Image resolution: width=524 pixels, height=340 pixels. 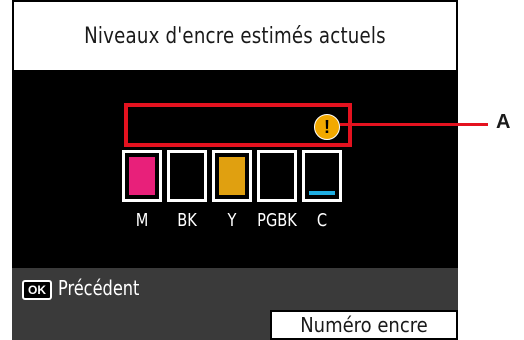 I want to click on warning-icon: !, so click(x=327, y=127).